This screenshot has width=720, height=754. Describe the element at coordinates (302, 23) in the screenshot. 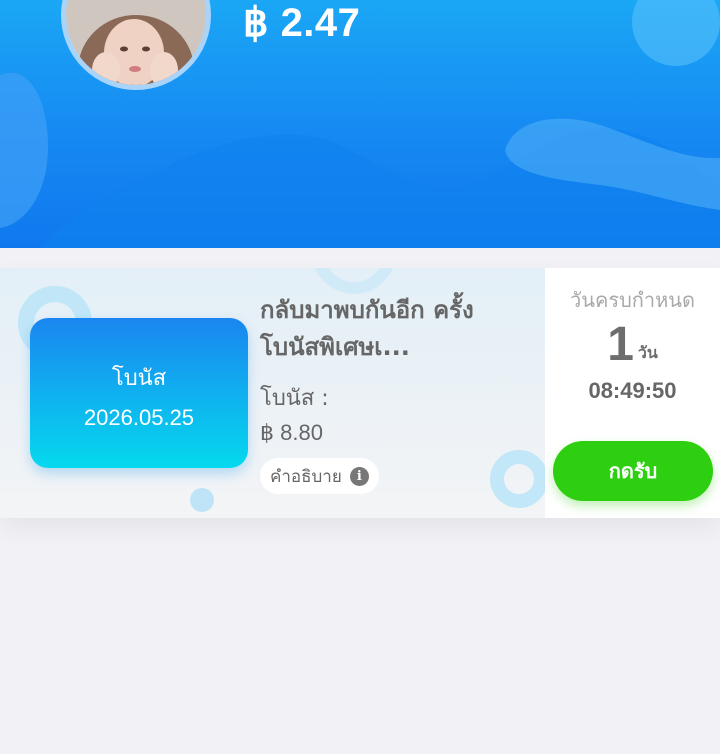

I see `balance-amount: ฿ 2.47` at that location.